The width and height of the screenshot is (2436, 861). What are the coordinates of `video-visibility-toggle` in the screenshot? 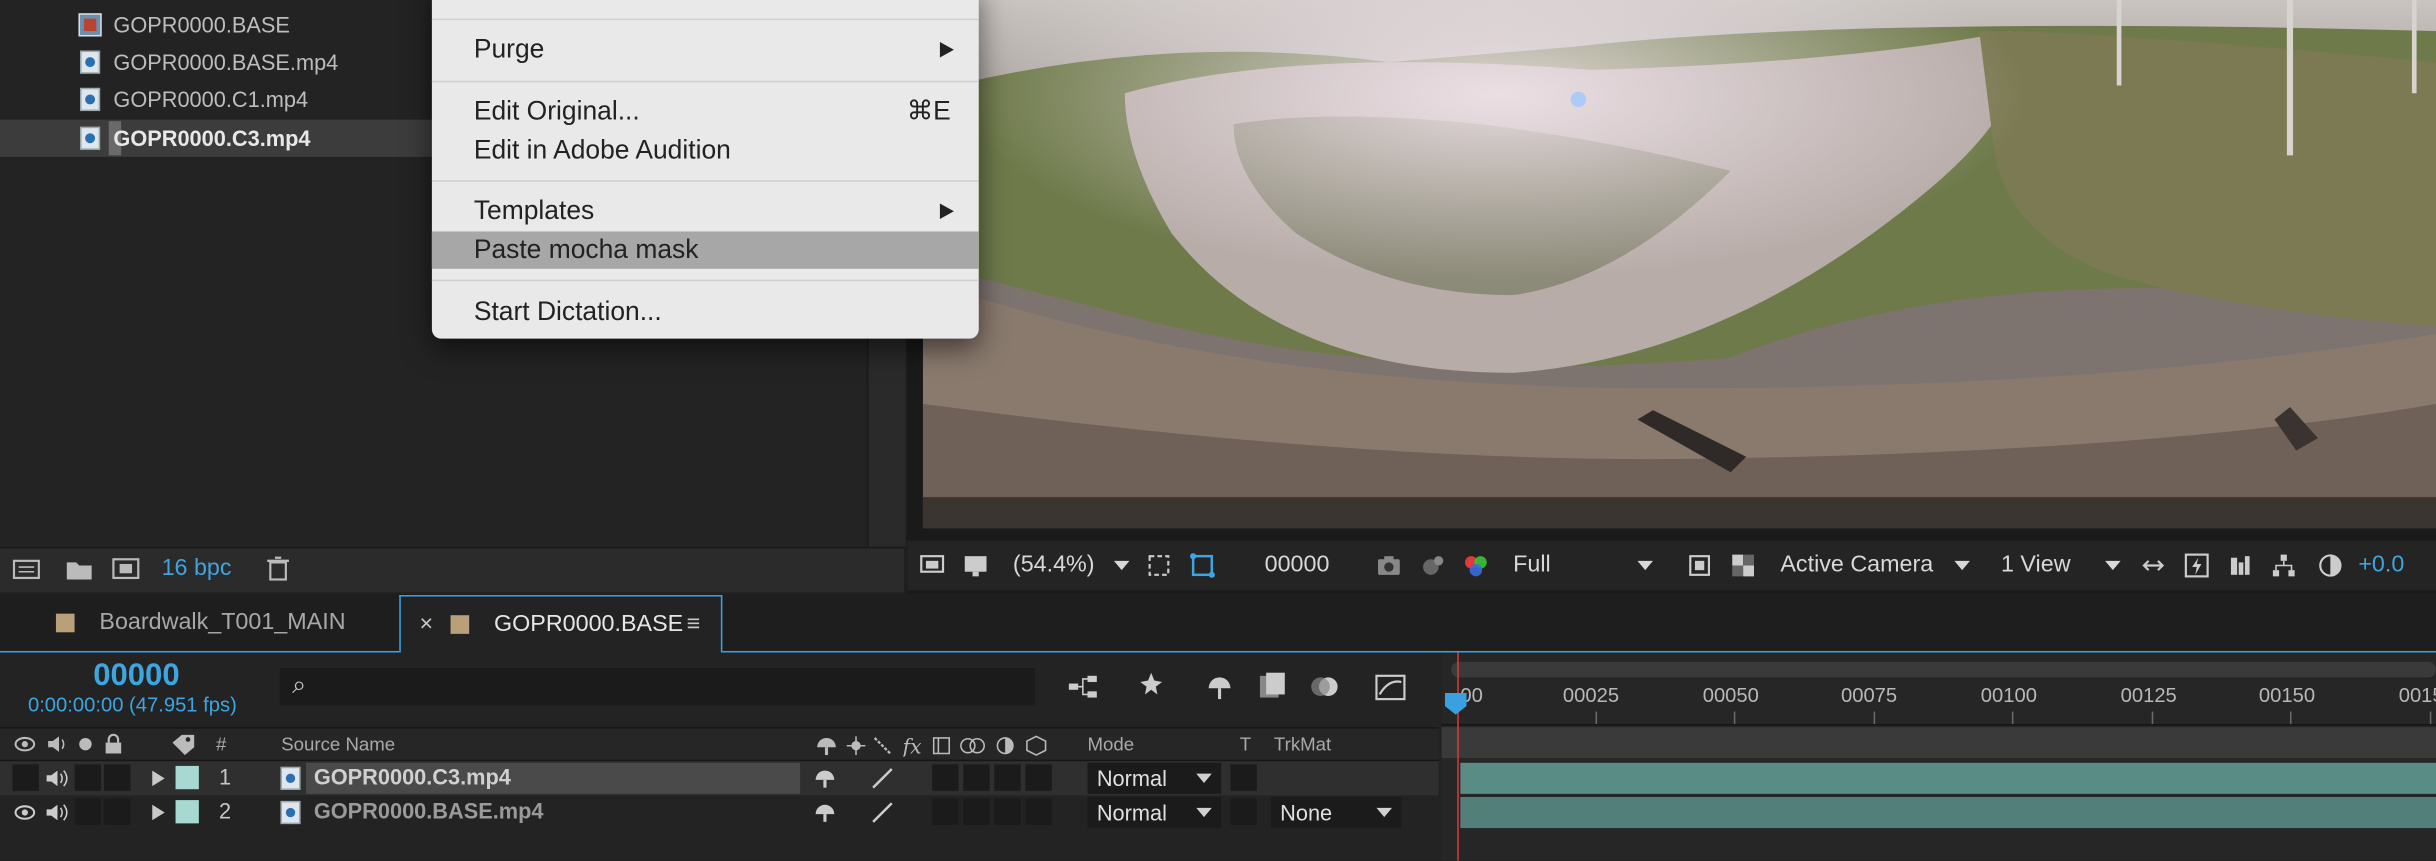 It's located at (25, 777).